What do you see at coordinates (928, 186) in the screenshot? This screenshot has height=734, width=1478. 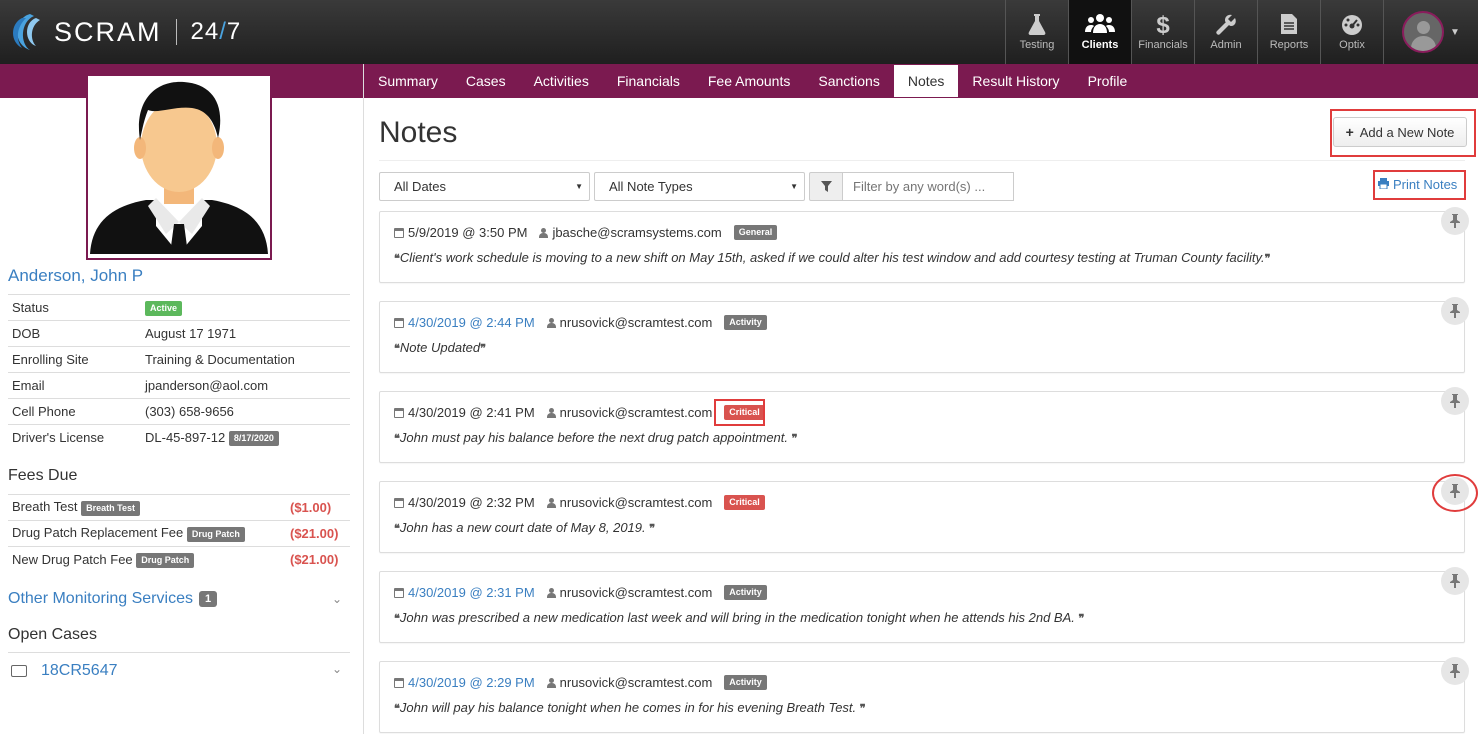 I see `word-filter-input` at bounding box center [928, 186].